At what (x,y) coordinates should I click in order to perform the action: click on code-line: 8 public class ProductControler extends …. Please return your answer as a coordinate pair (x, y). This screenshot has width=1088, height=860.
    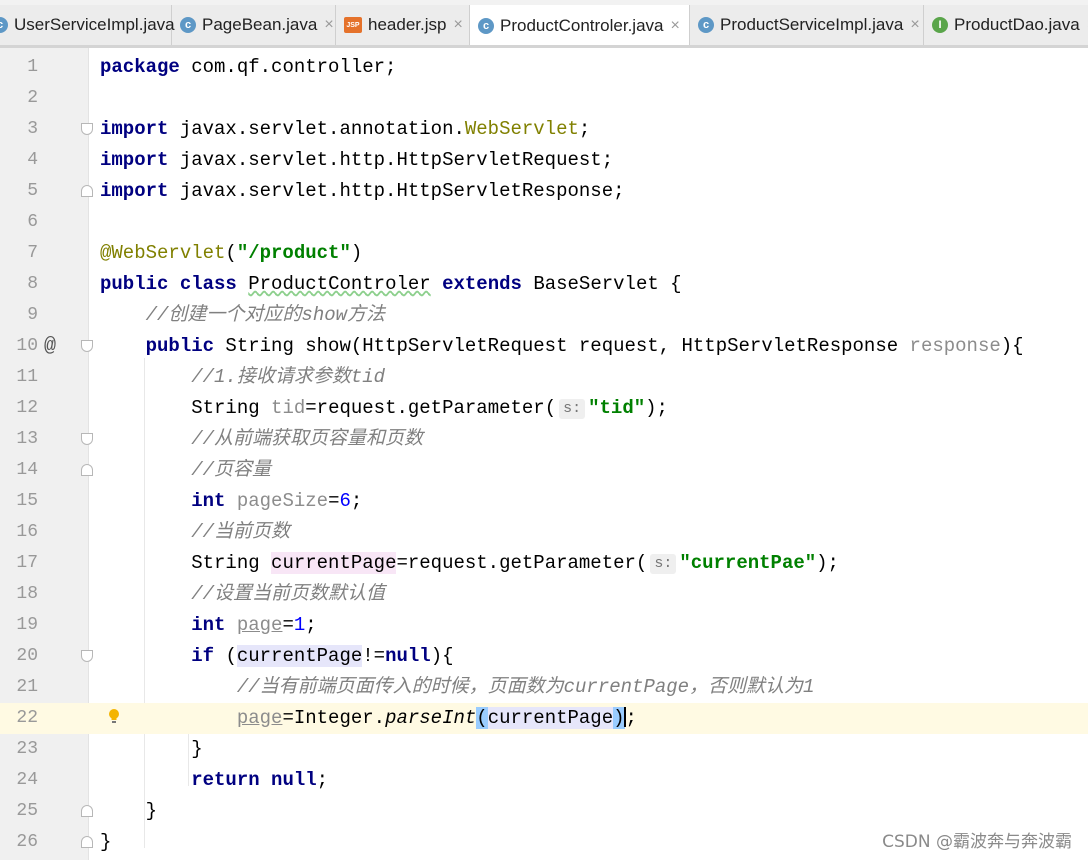
    Looking at the image, I should click on (544, 284).